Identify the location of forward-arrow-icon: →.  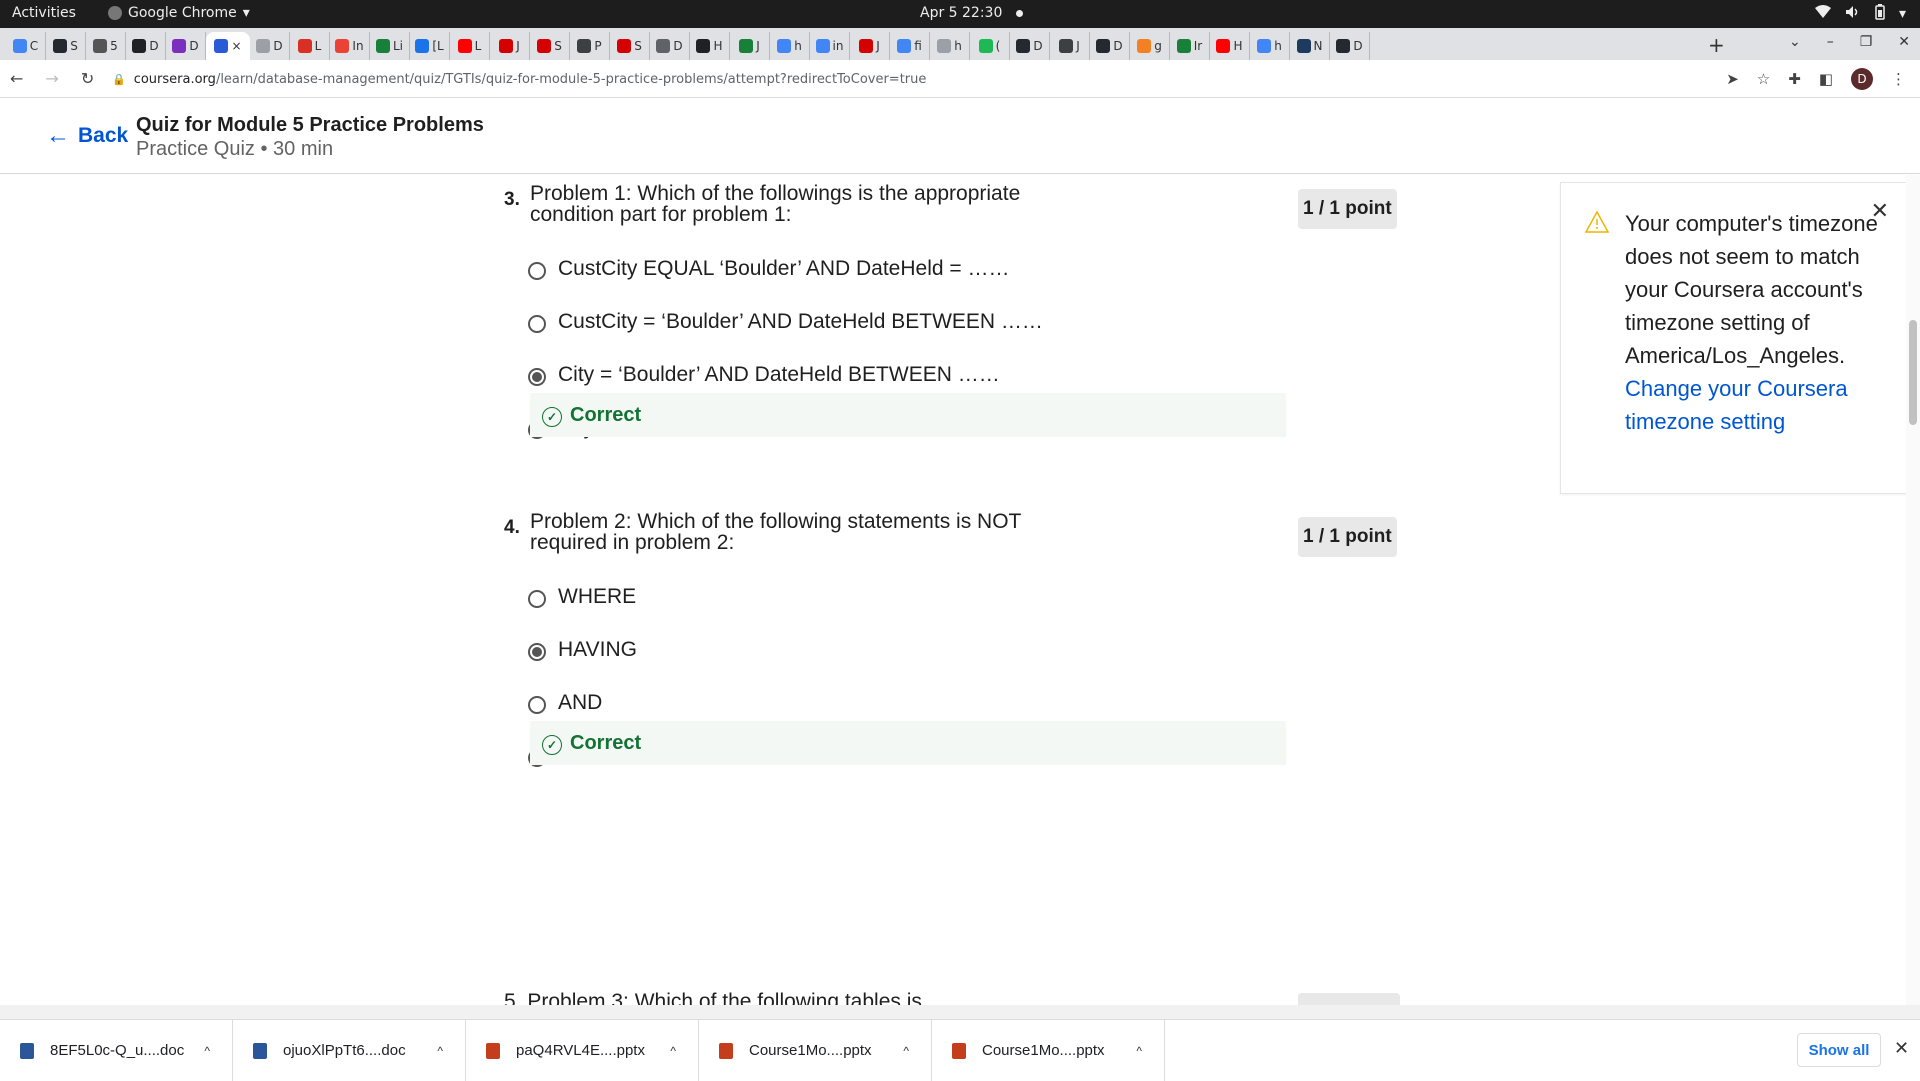
(51, 78).